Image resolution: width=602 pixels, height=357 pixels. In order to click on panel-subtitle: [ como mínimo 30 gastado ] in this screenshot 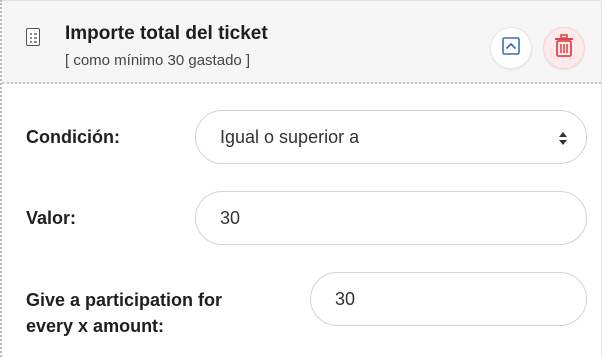, I will do `click(158, 60)`.